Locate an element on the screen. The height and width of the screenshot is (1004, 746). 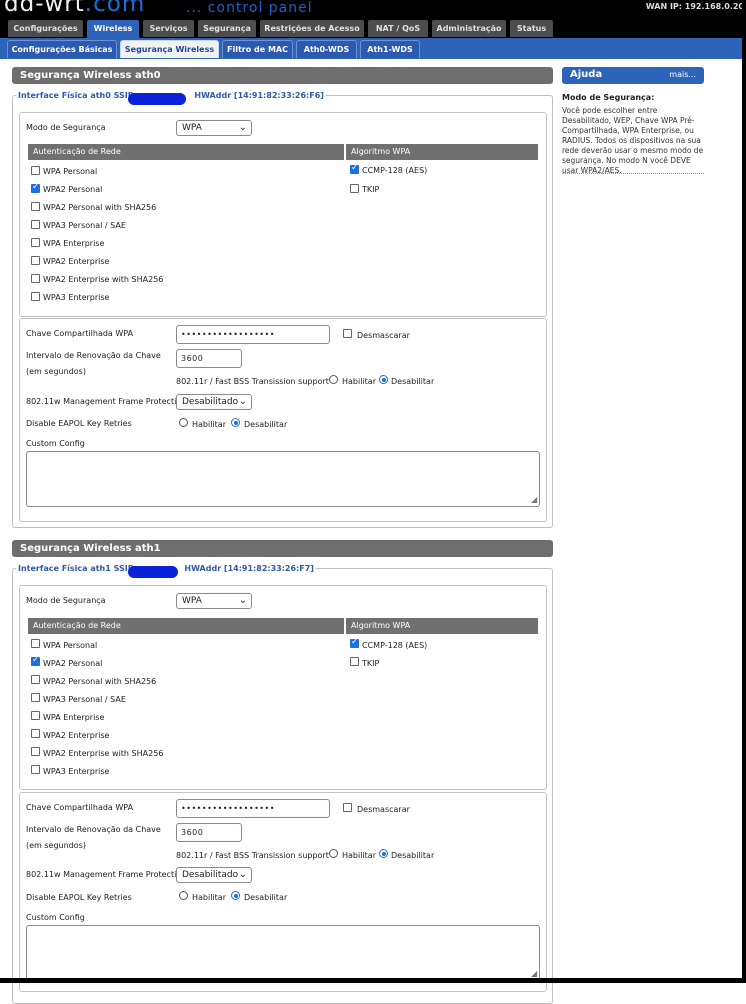
checkbox-tkip-ath0 is located at coordinates (354, 188).